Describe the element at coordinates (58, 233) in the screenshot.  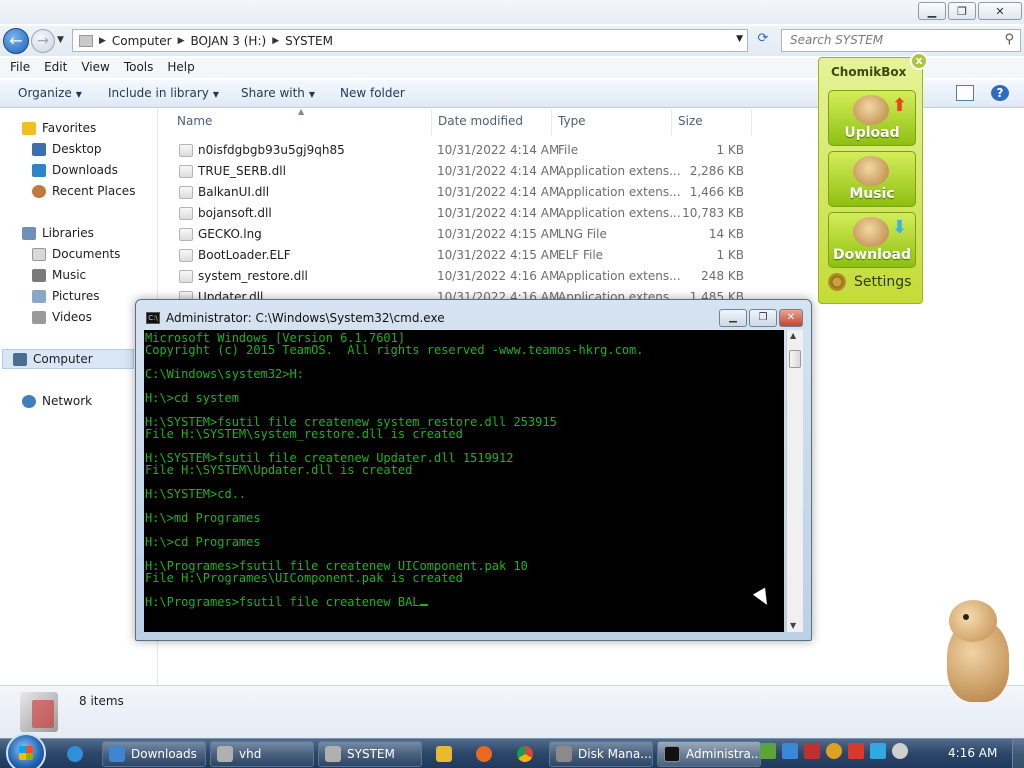
I see `nav-libraries: Libraries` at that location.